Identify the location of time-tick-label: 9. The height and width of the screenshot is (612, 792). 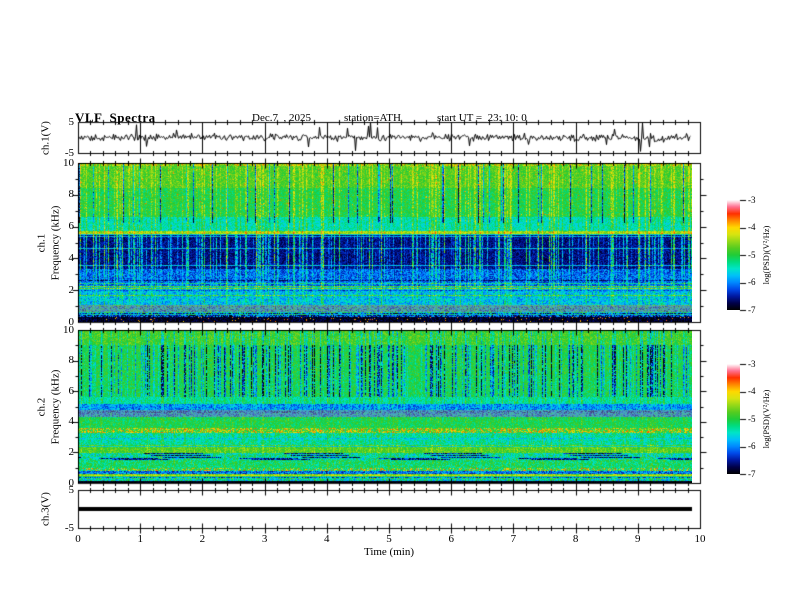
(638, 539).